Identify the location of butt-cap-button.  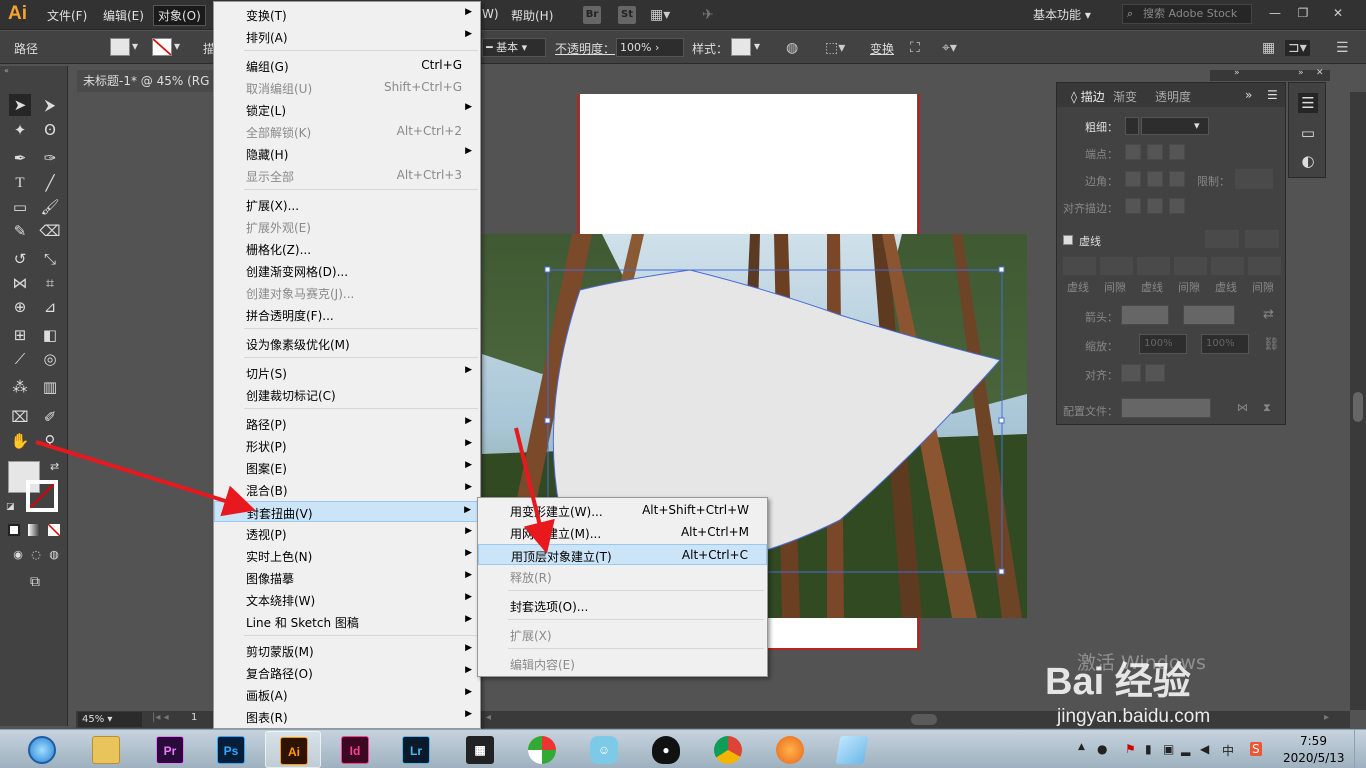
(1133, 152).